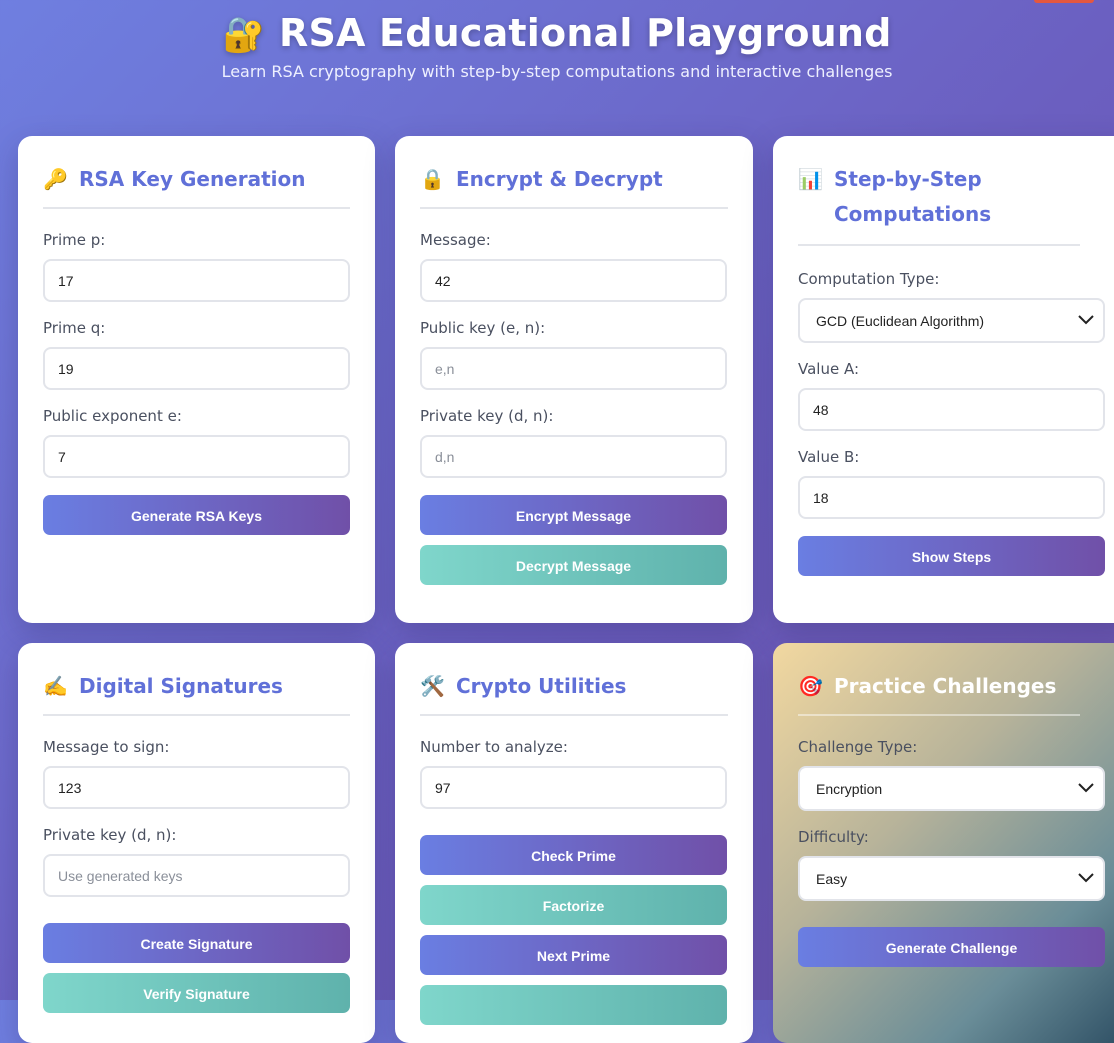 The image size is (1114, 1043). What do you see at coordinates (1064, 1) in the screenshot?
I see `corner-tab` at bounding box center [1064, 1].